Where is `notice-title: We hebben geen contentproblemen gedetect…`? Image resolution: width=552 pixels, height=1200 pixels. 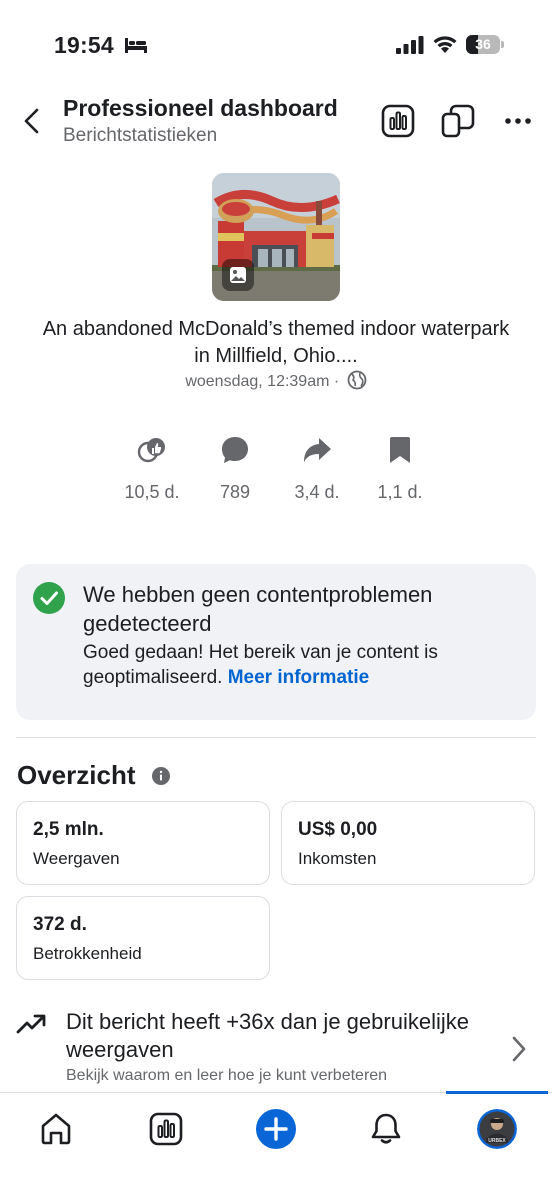
notice-title: We hebben geen contentproblemen gedetect… is located at coordinates (258, 609).